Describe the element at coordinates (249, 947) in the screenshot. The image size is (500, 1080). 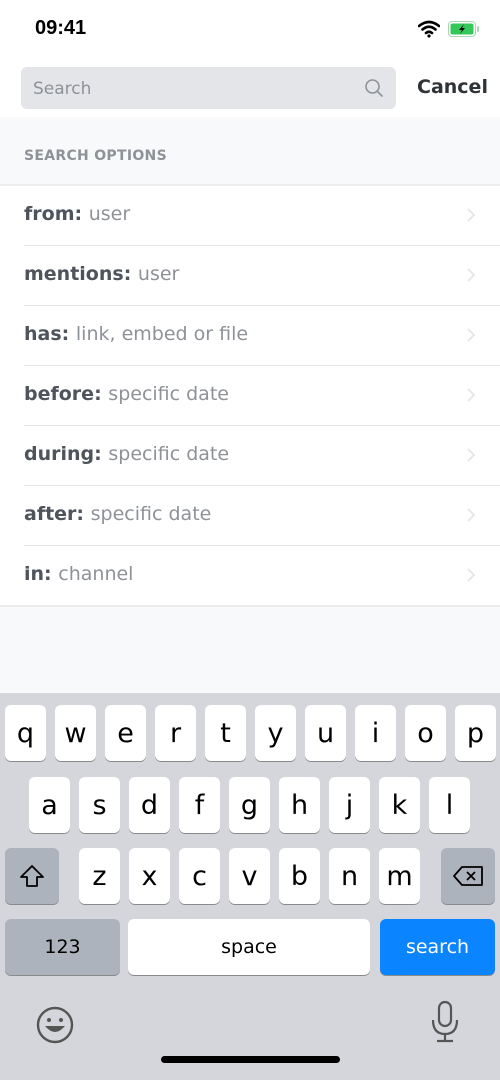
I see `space-key: space` at that location.